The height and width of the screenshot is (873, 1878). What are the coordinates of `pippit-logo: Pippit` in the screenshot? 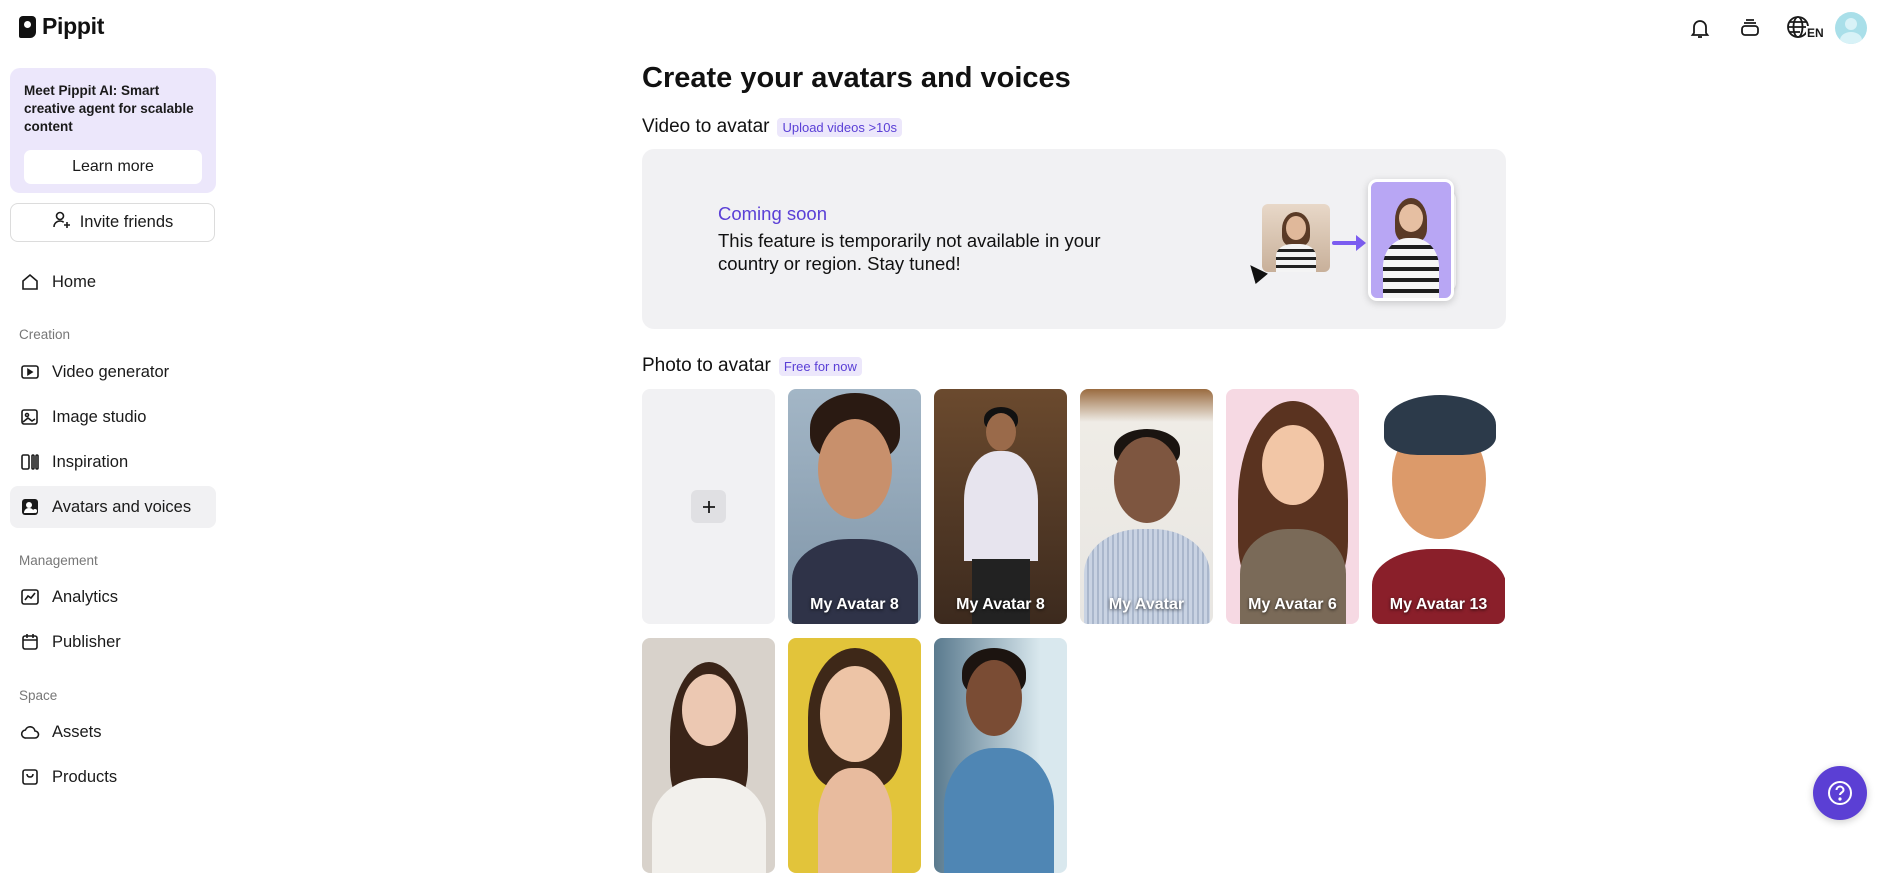 It's located at (61, 26).